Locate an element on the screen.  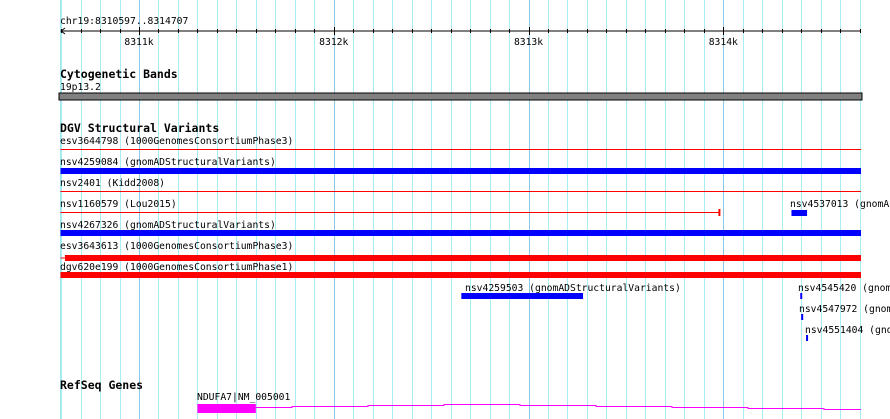
feature-label: nsv4545420 (gnom is located at coordinates (844, 288).